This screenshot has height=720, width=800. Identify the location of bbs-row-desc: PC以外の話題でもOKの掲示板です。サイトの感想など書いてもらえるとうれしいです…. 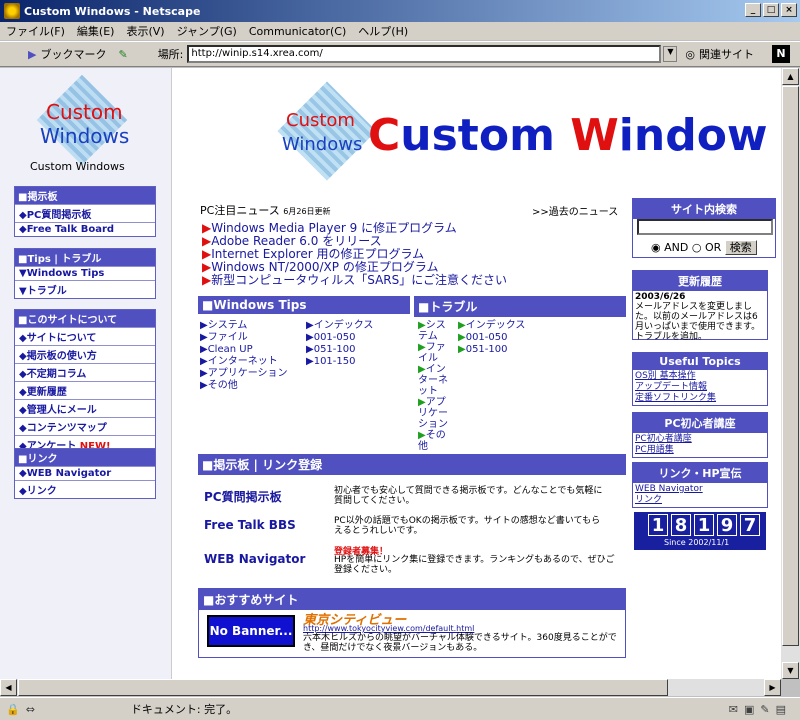
(467, 526).